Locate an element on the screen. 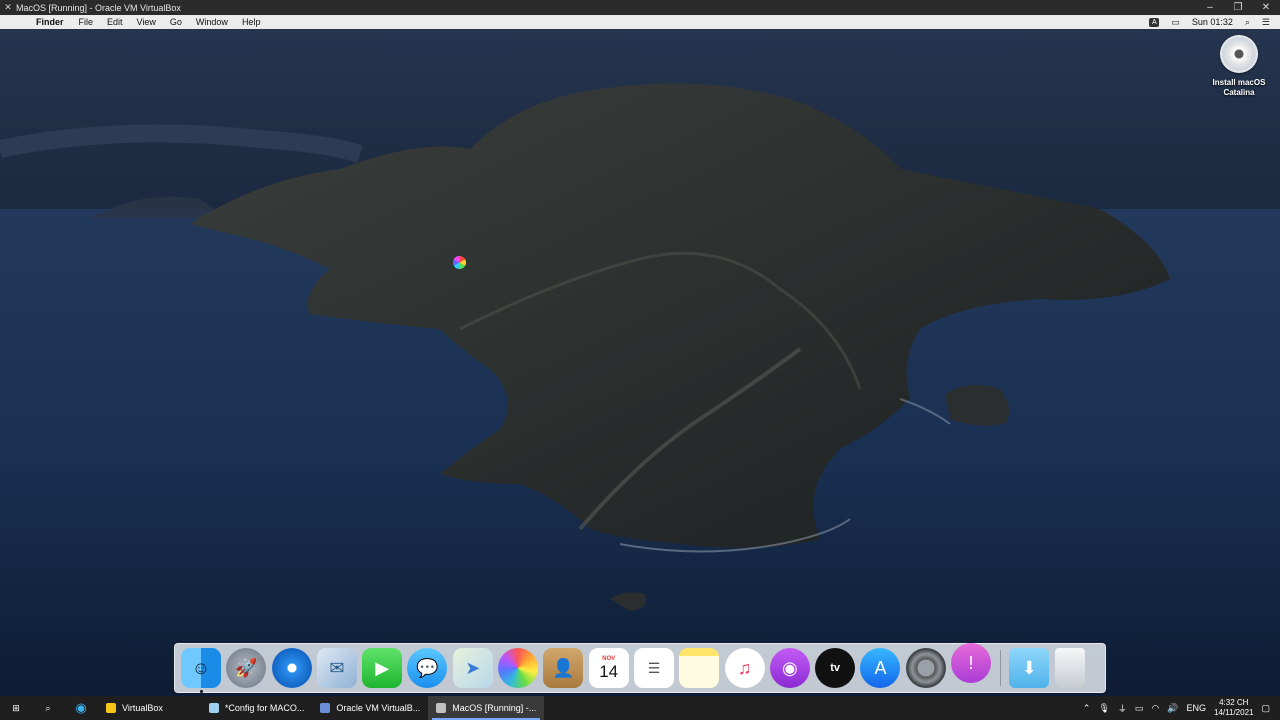  dock-photos-icon is located at coordinates (518, 668).